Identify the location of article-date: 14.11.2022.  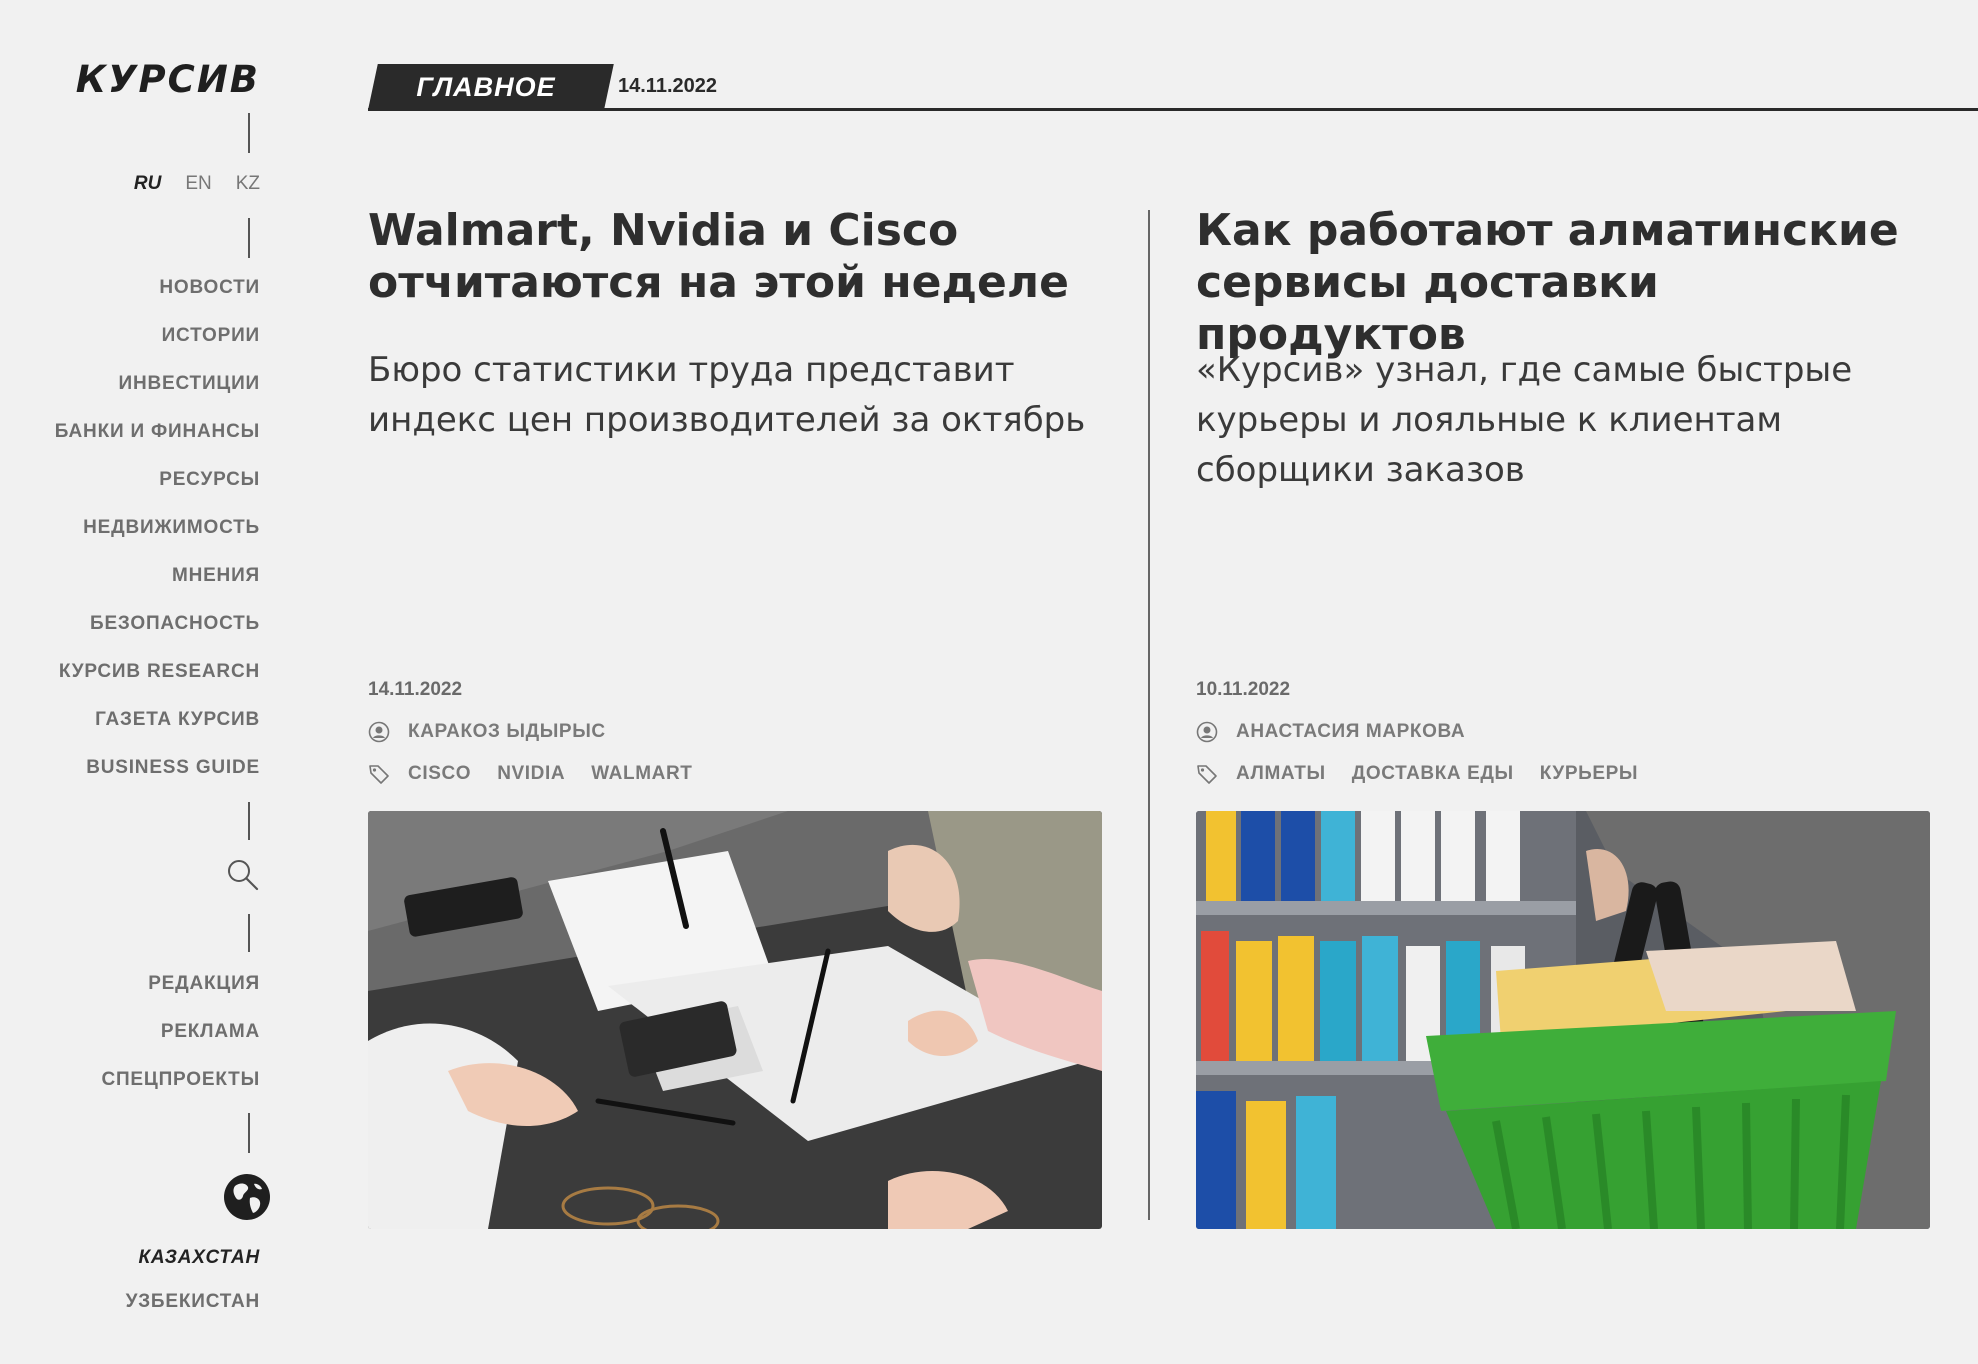
(415, 689).